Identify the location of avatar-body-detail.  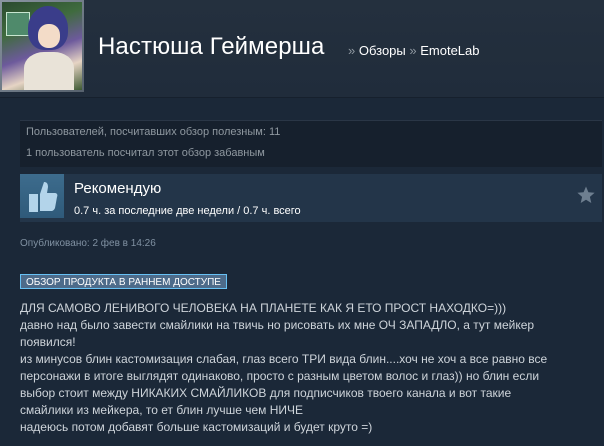
(49, 71).